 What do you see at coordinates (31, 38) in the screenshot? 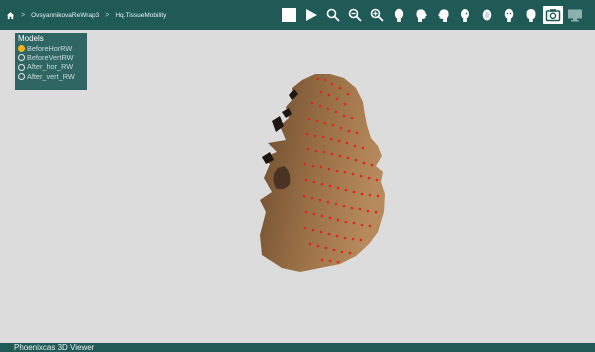
I see `models-panel-title: Models` at bounding box center [31, 38].